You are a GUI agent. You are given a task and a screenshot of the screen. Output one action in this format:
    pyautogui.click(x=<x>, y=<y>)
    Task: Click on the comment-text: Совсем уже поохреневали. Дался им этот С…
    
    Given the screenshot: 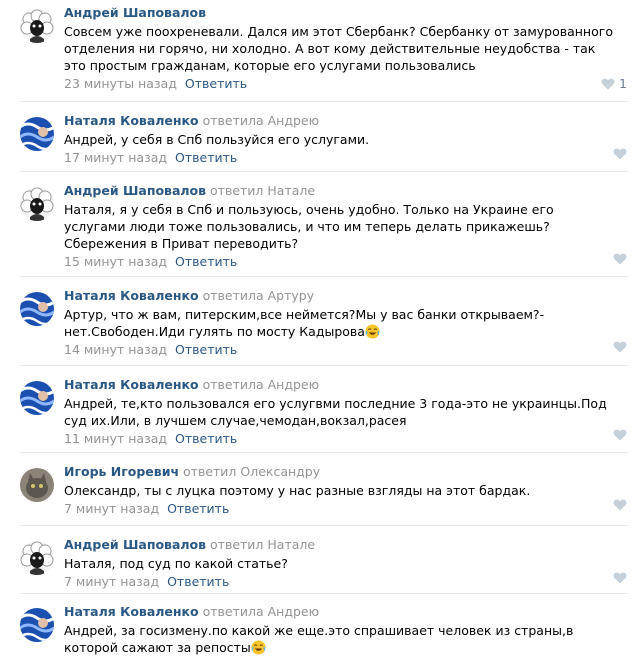 What is the action you would take?
    pyautogui.click(x=340, y=48)
    